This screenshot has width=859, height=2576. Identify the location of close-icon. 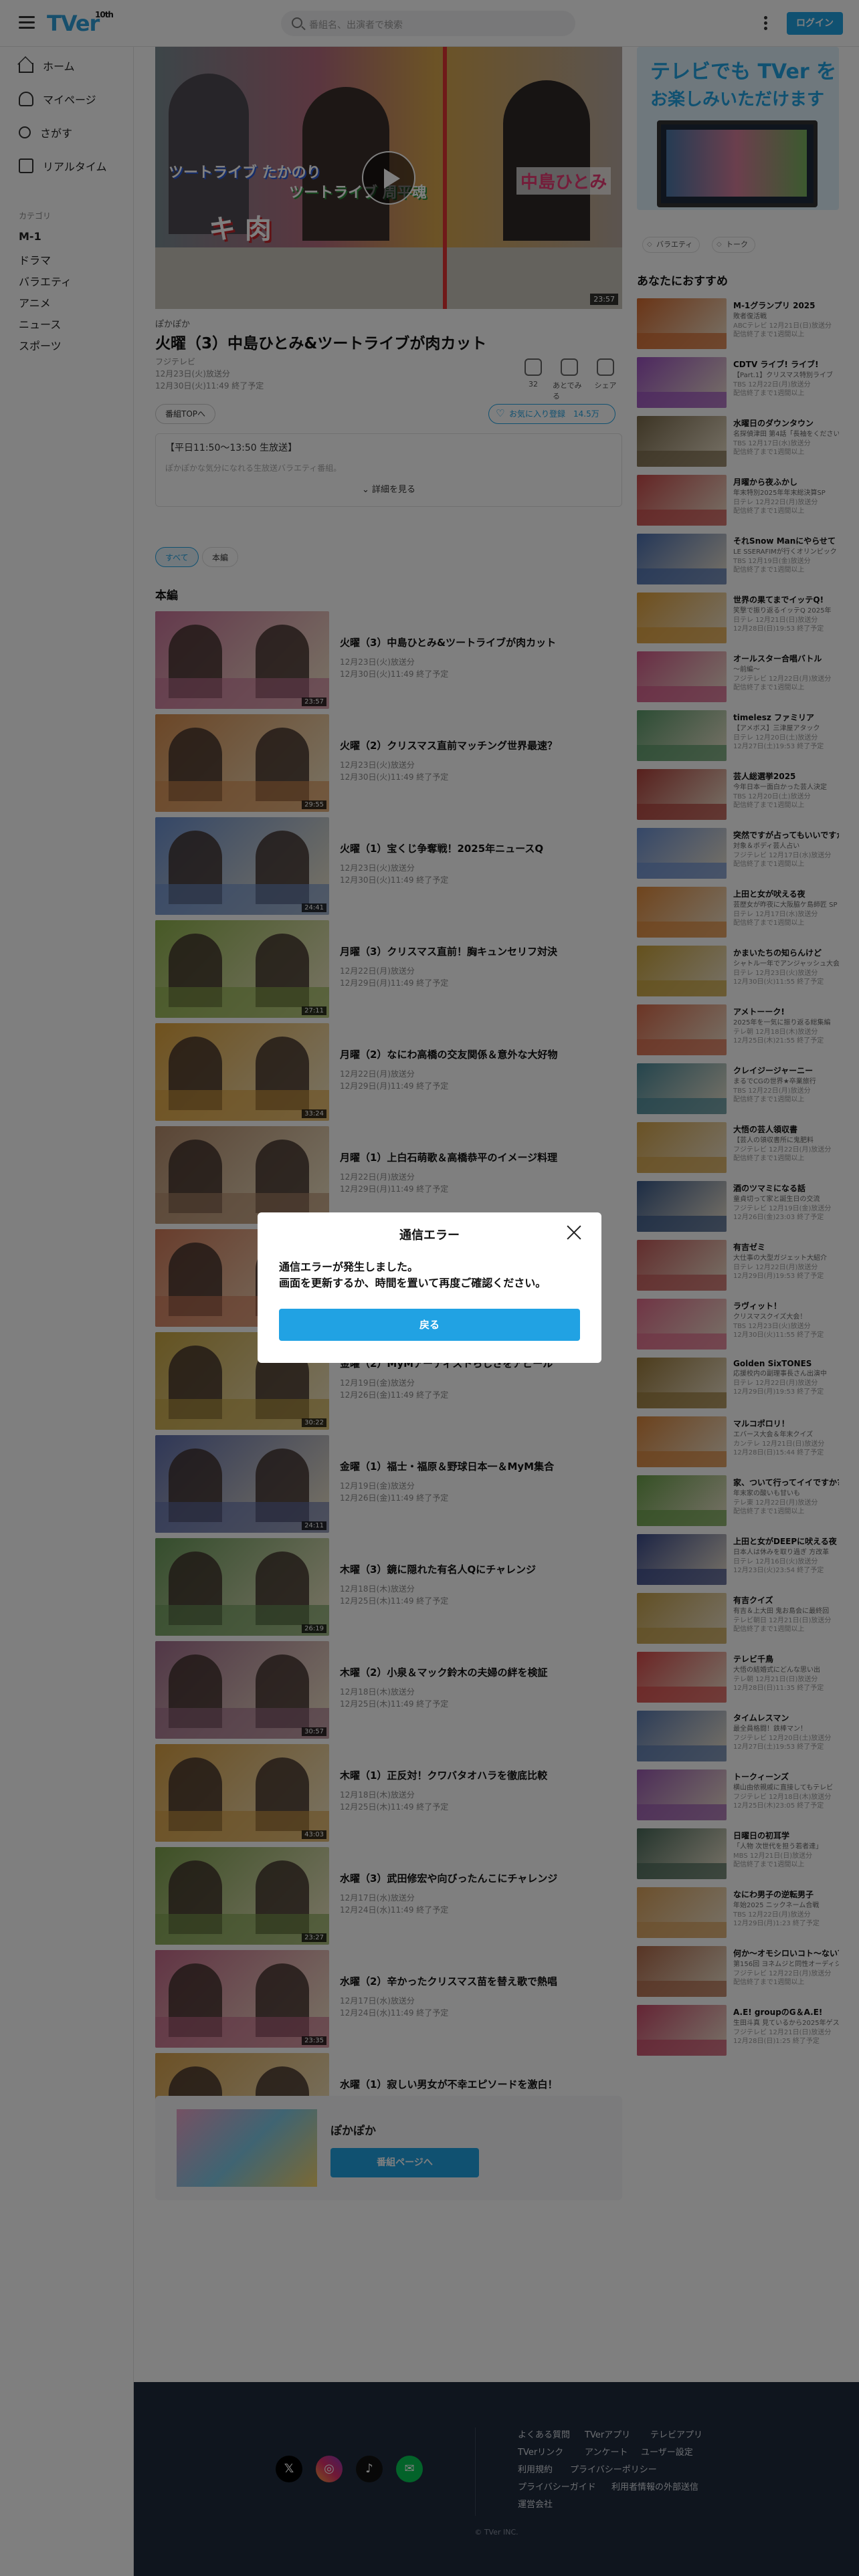
(574, 1232).